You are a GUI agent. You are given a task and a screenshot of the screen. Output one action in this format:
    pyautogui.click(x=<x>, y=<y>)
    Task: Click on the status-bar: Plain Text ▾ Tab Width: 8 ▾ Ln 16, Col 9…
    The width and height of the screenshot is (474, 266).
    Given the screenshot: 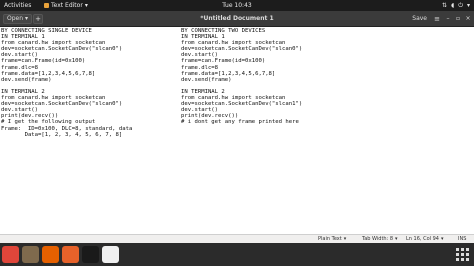 What is the action you would take?
    pyautogui.click(x=237, y=238)
    